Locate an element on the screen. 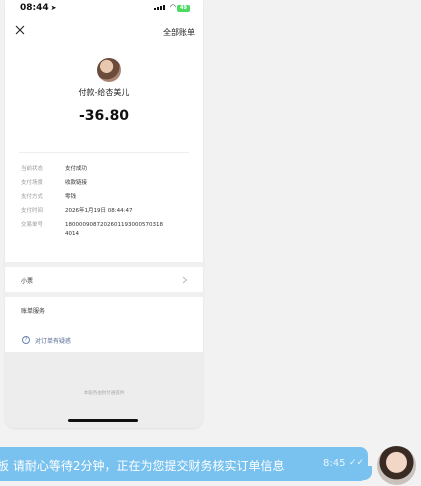 The height and width of the screenshot is (486, 421). detail-label: 支付时间 is located at coordinates (32, 211).